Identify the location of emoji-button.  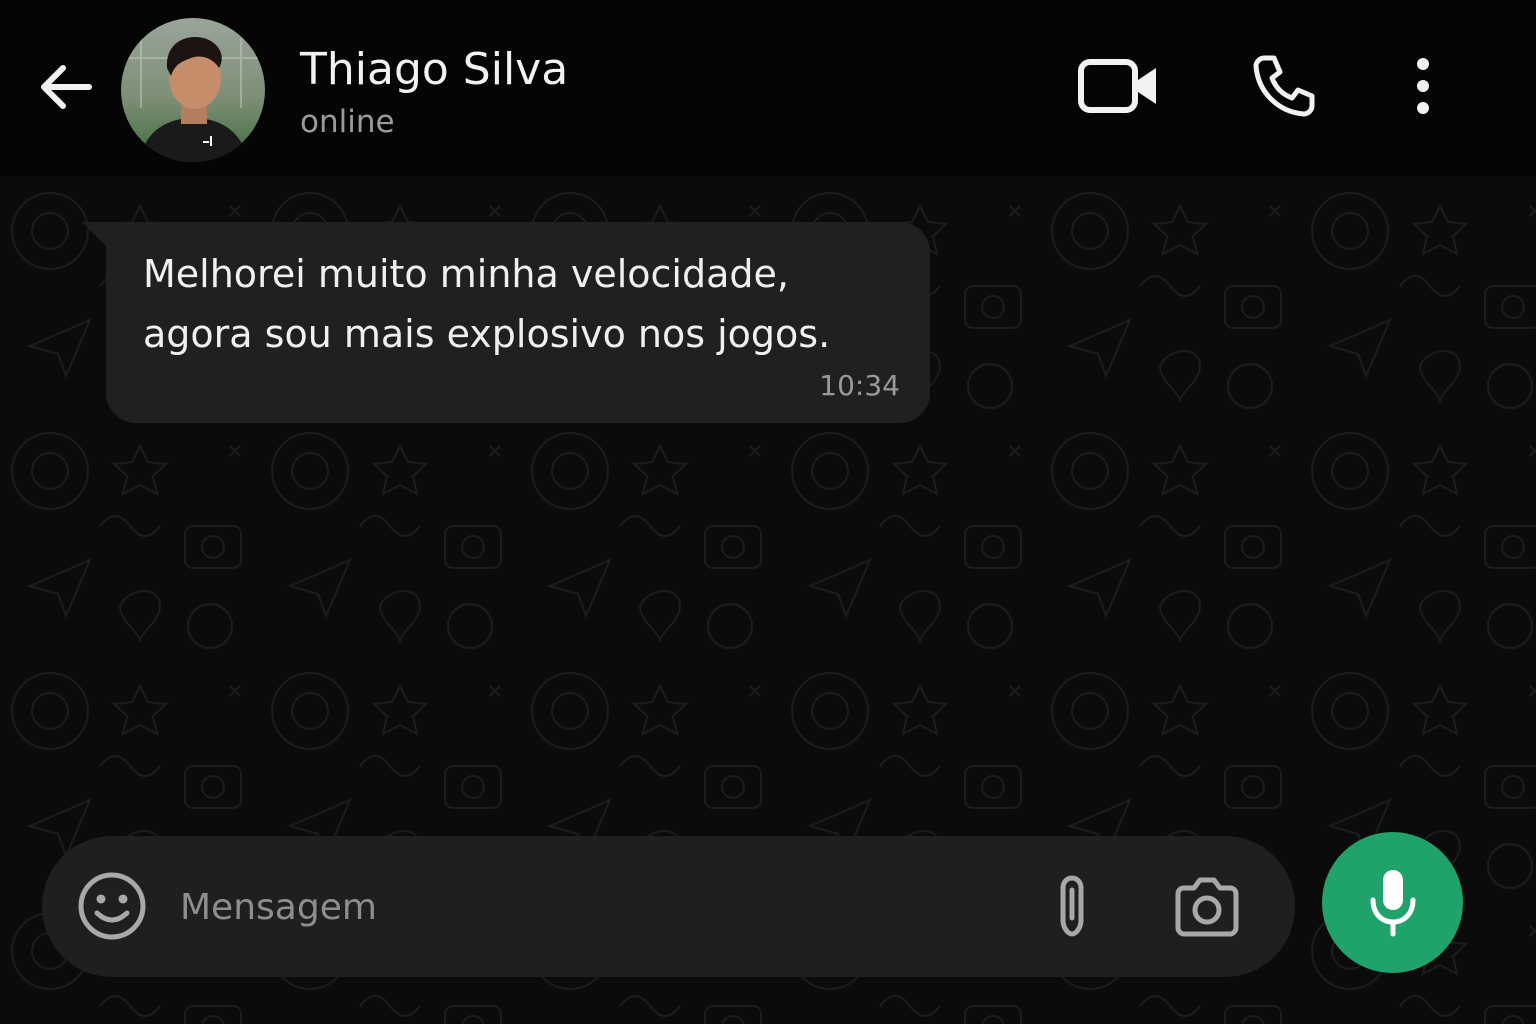
(112, 906).